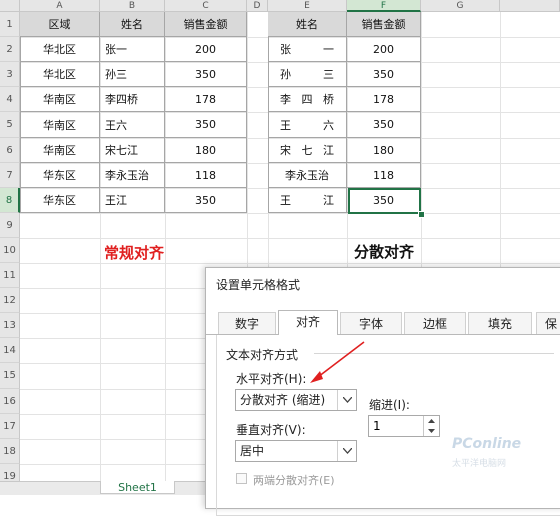 The height and width of the screenshot is (516, 560). Describe the element at coordinates (10, 225) in the screenshot. I see `row-header-9: 9` at that location.